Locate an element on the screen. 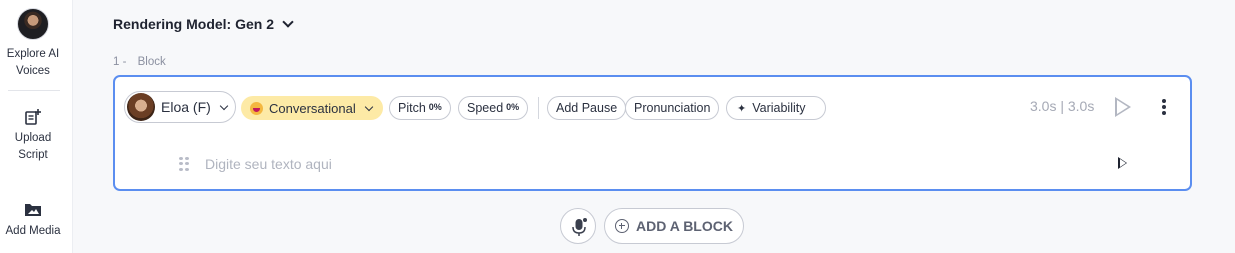 Image resolution: width=1235 pixels, height=253 pixels. style-dropdown: Conversational is located at coordinates (312, 108).